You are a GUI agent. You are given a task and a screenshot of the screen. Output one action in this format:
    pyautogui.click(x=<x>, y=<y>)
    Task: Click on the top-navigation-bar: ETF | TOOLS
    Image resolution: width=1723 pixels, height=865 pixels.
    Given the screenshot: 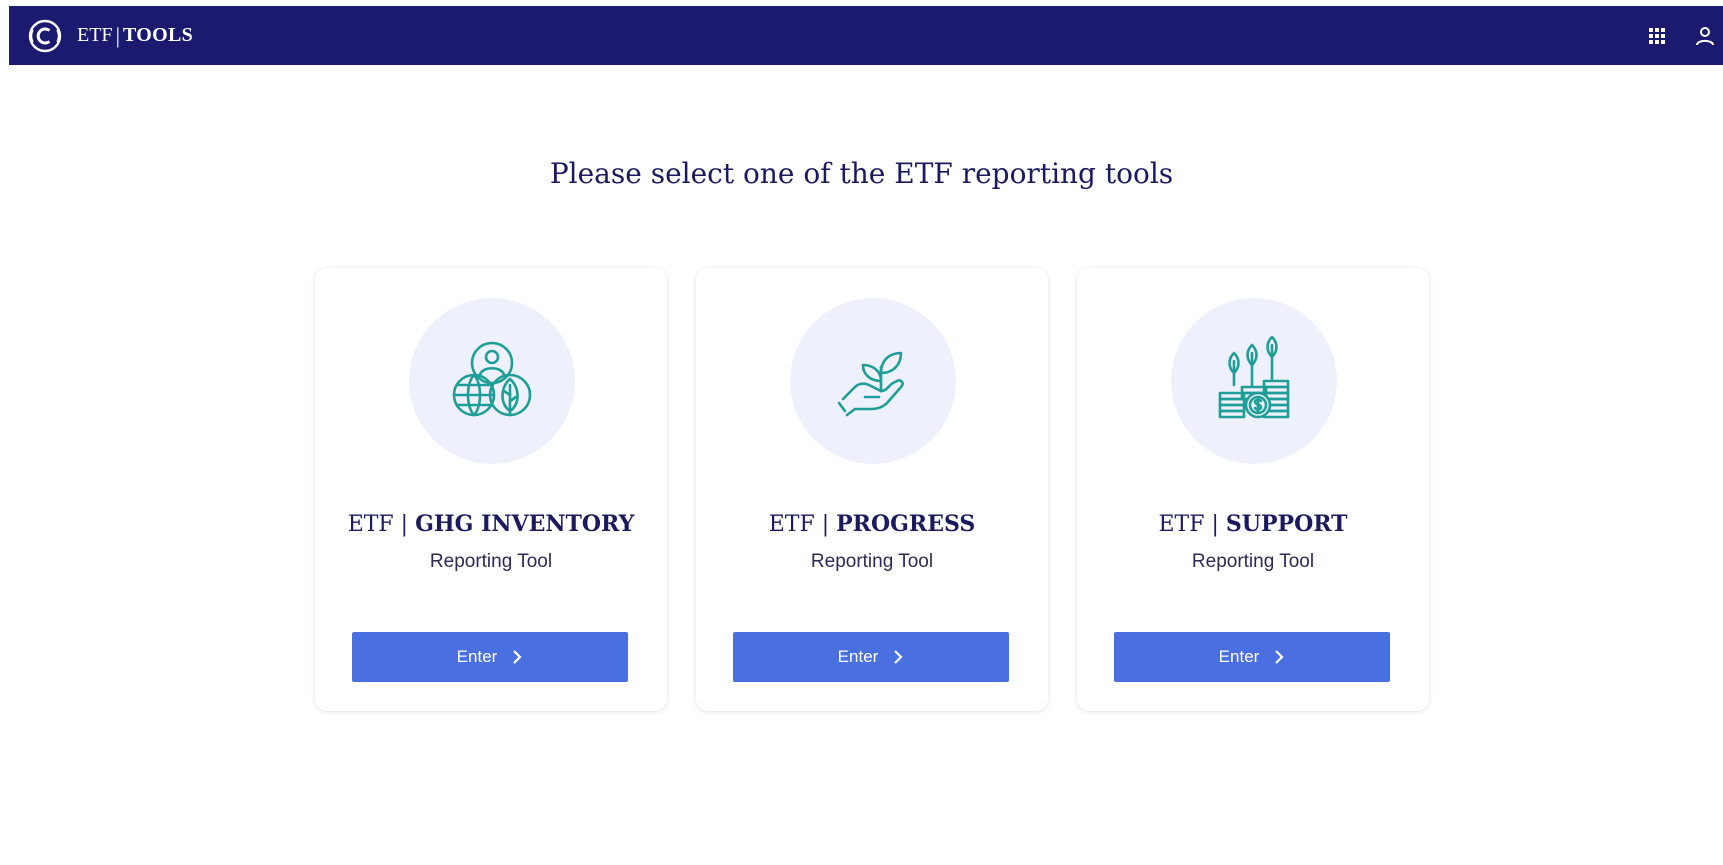 What is the action you would take?
    pyautogui.click(x=866, y=35)
    